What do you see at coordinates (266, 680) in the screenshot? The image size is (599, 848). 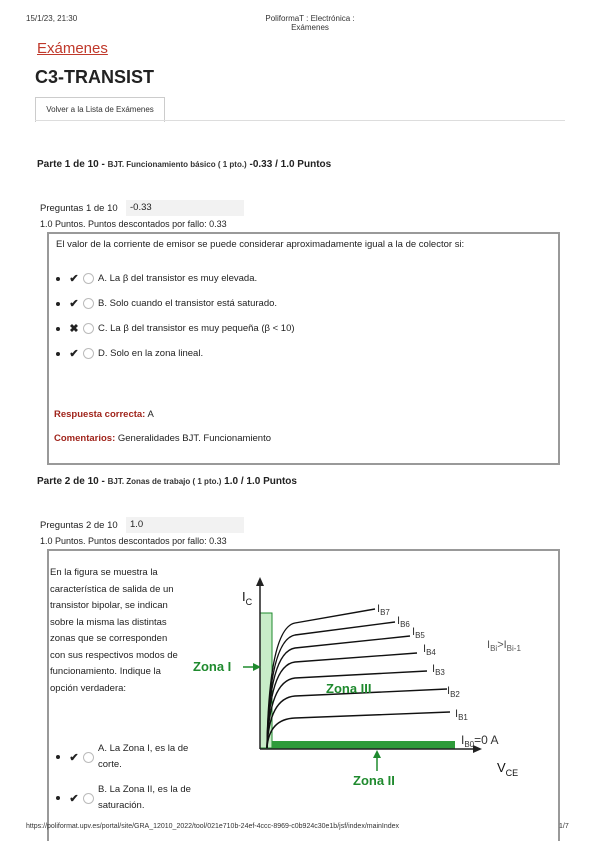 I see `zona-i-region` at bounding box center [266, 680].